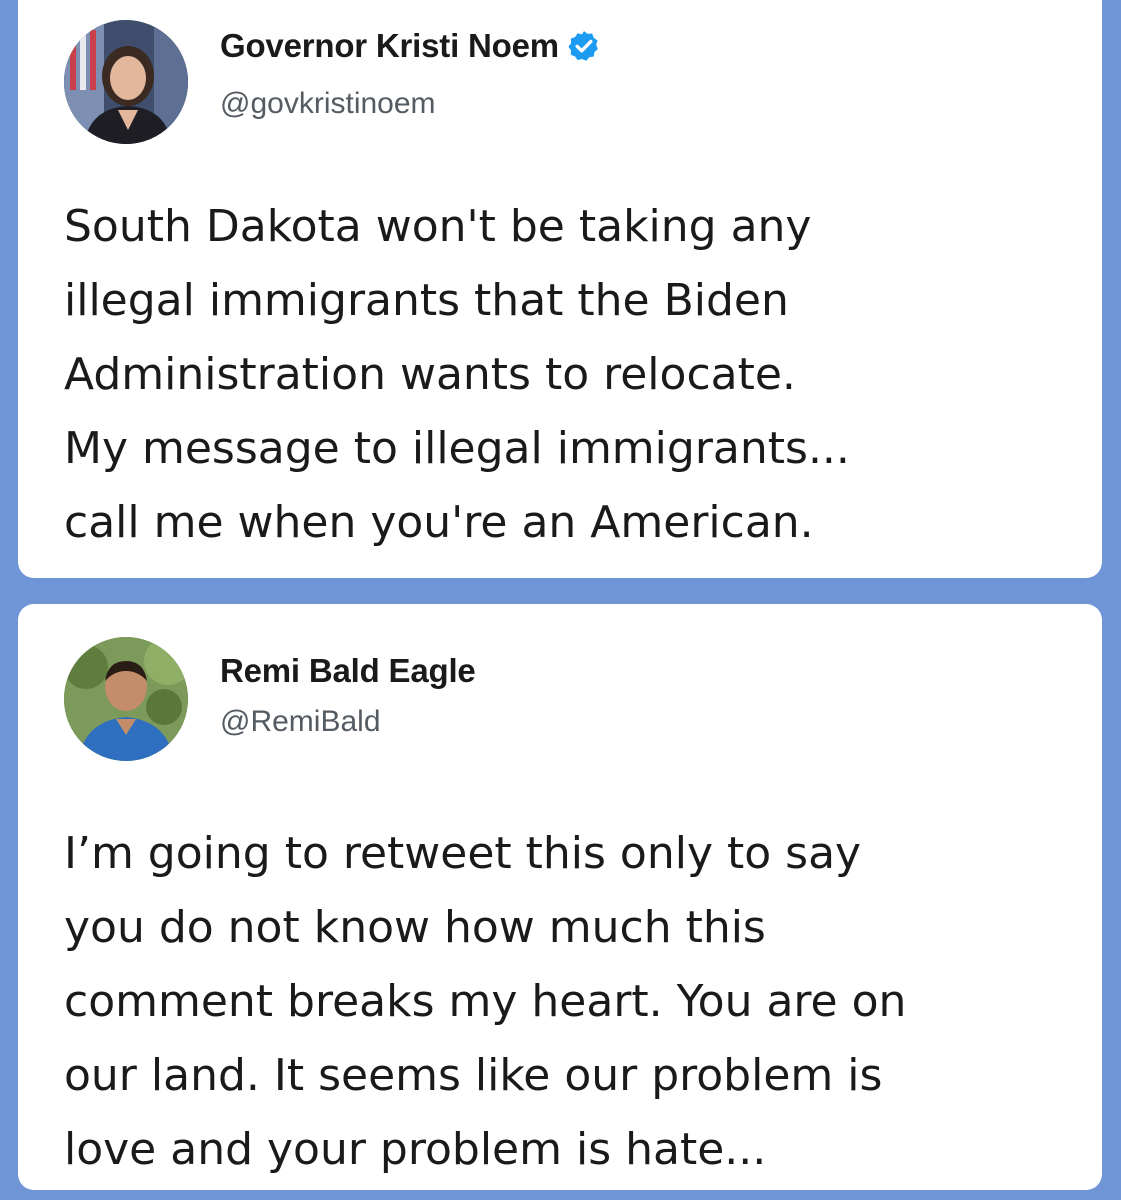  I want to click on tweet-text-line: call me when you're an American., so click(439, 522).